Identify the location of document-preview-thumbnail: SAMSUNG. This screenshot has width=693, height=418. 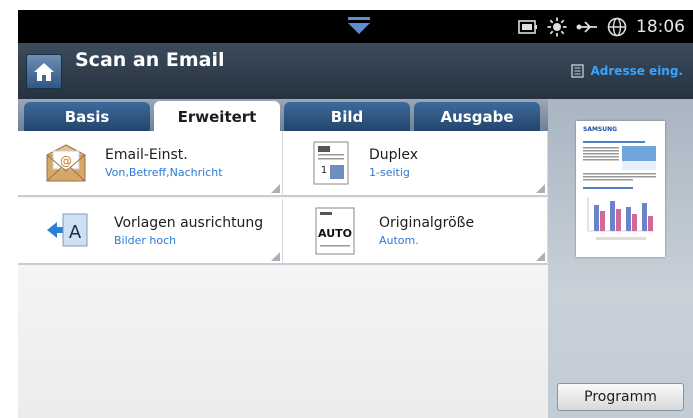
(619, 183).